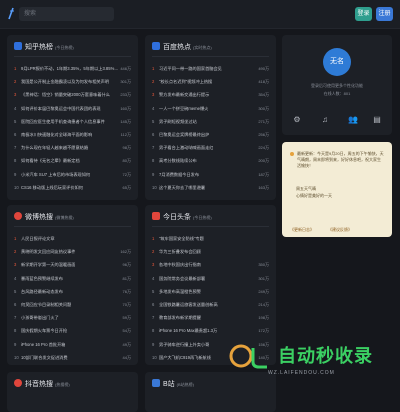 The image size is (400, 412). Describe the element at coordinates (302, 229) in the screenshot. I see `changelog-link: 《更新日志》` at that location.